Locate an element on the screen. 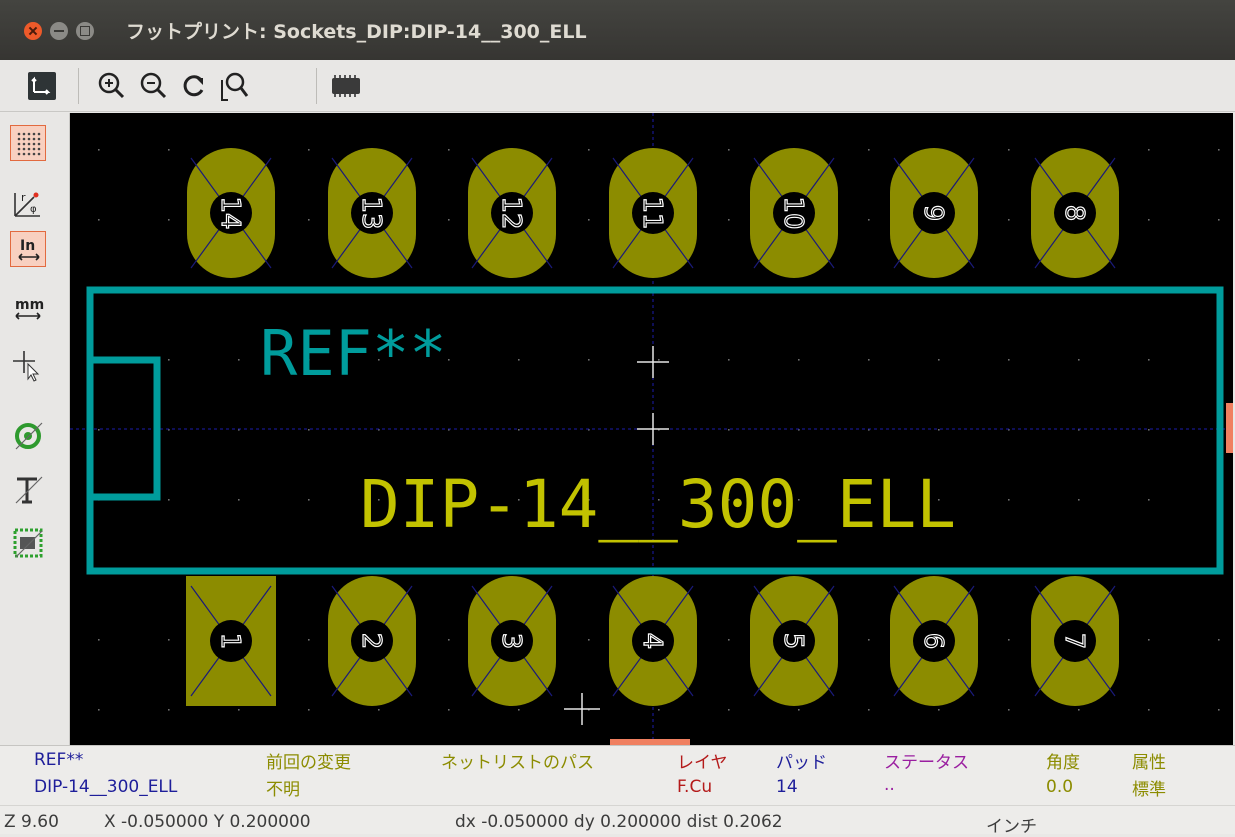 This screenshot has width=1235, height=837. pad-12: 12 is located at coordinates (512, 213).